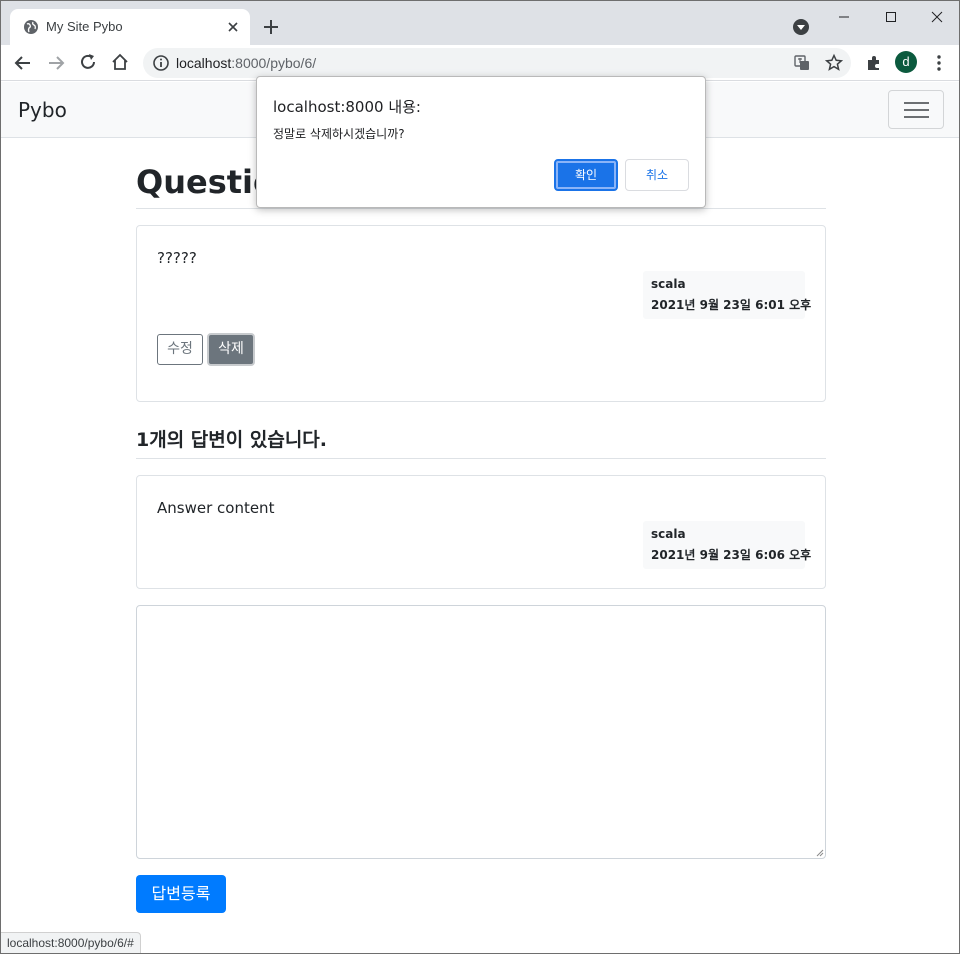 Image resolution: width=960 pixels, height=954 pixels. I want to click on confirm-dialog: localhost:8000 내용: 정말로 삭제하시겠습니까? 확인 취소, so click(481, 142).